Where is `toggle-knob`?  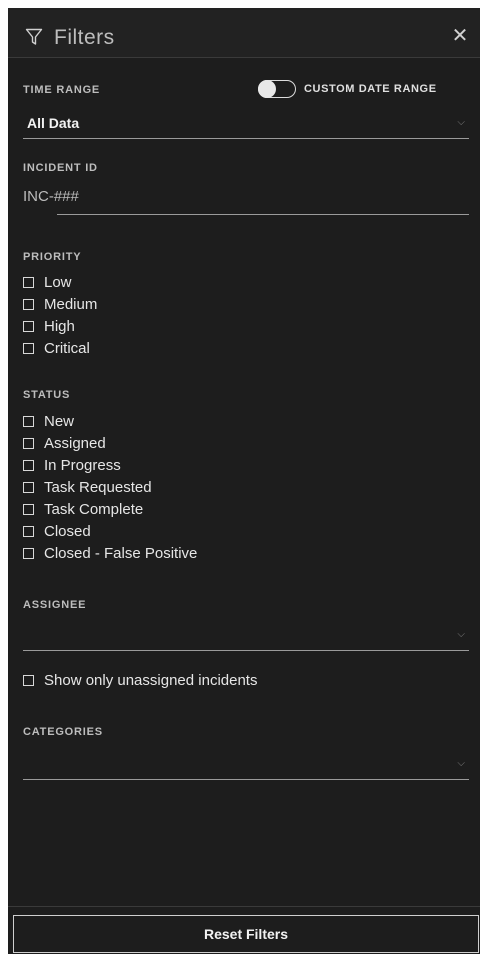 toggle-knob is located at coordinates (267, 89).